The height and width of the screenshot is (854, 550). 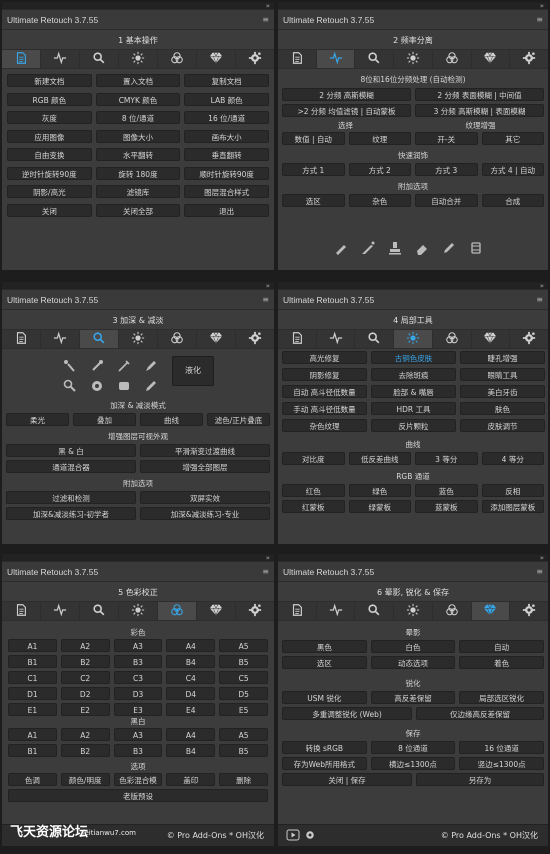 What do you see at coordinates (446, 169) in the screenshot?
I see `action-button: 方式 3` at bounding box center [446, 169].